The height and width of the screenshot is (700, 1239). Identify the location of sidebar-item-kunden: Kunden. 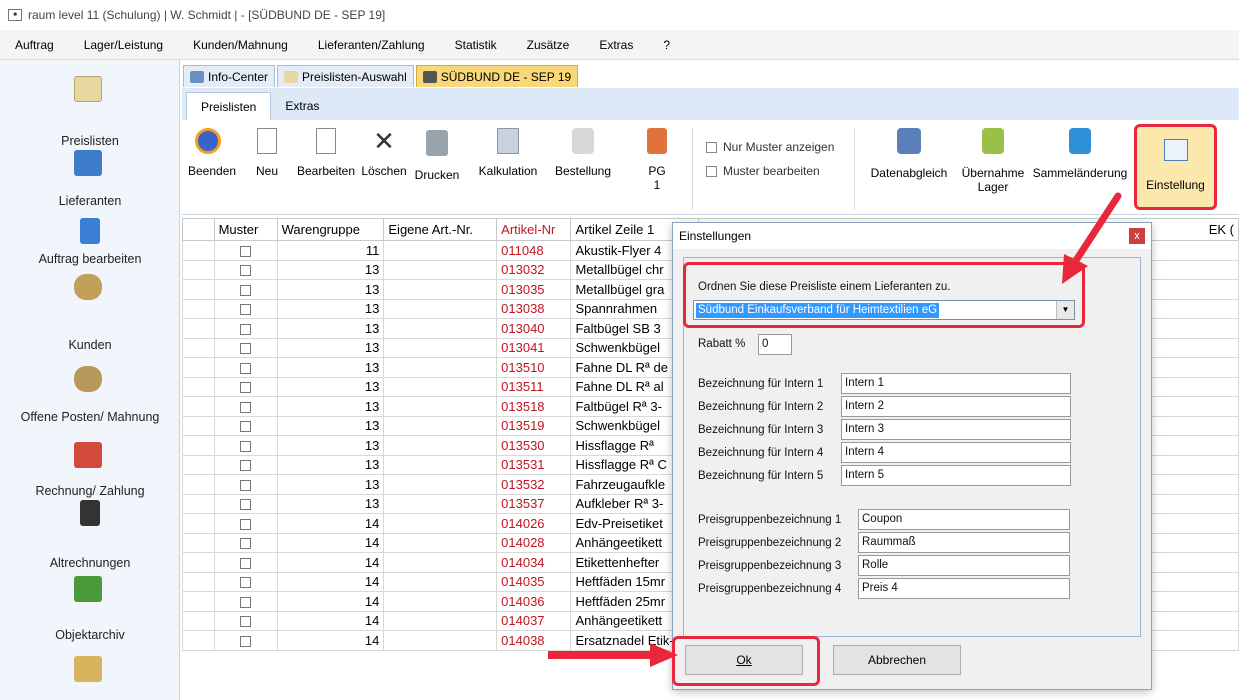
(90, 345).